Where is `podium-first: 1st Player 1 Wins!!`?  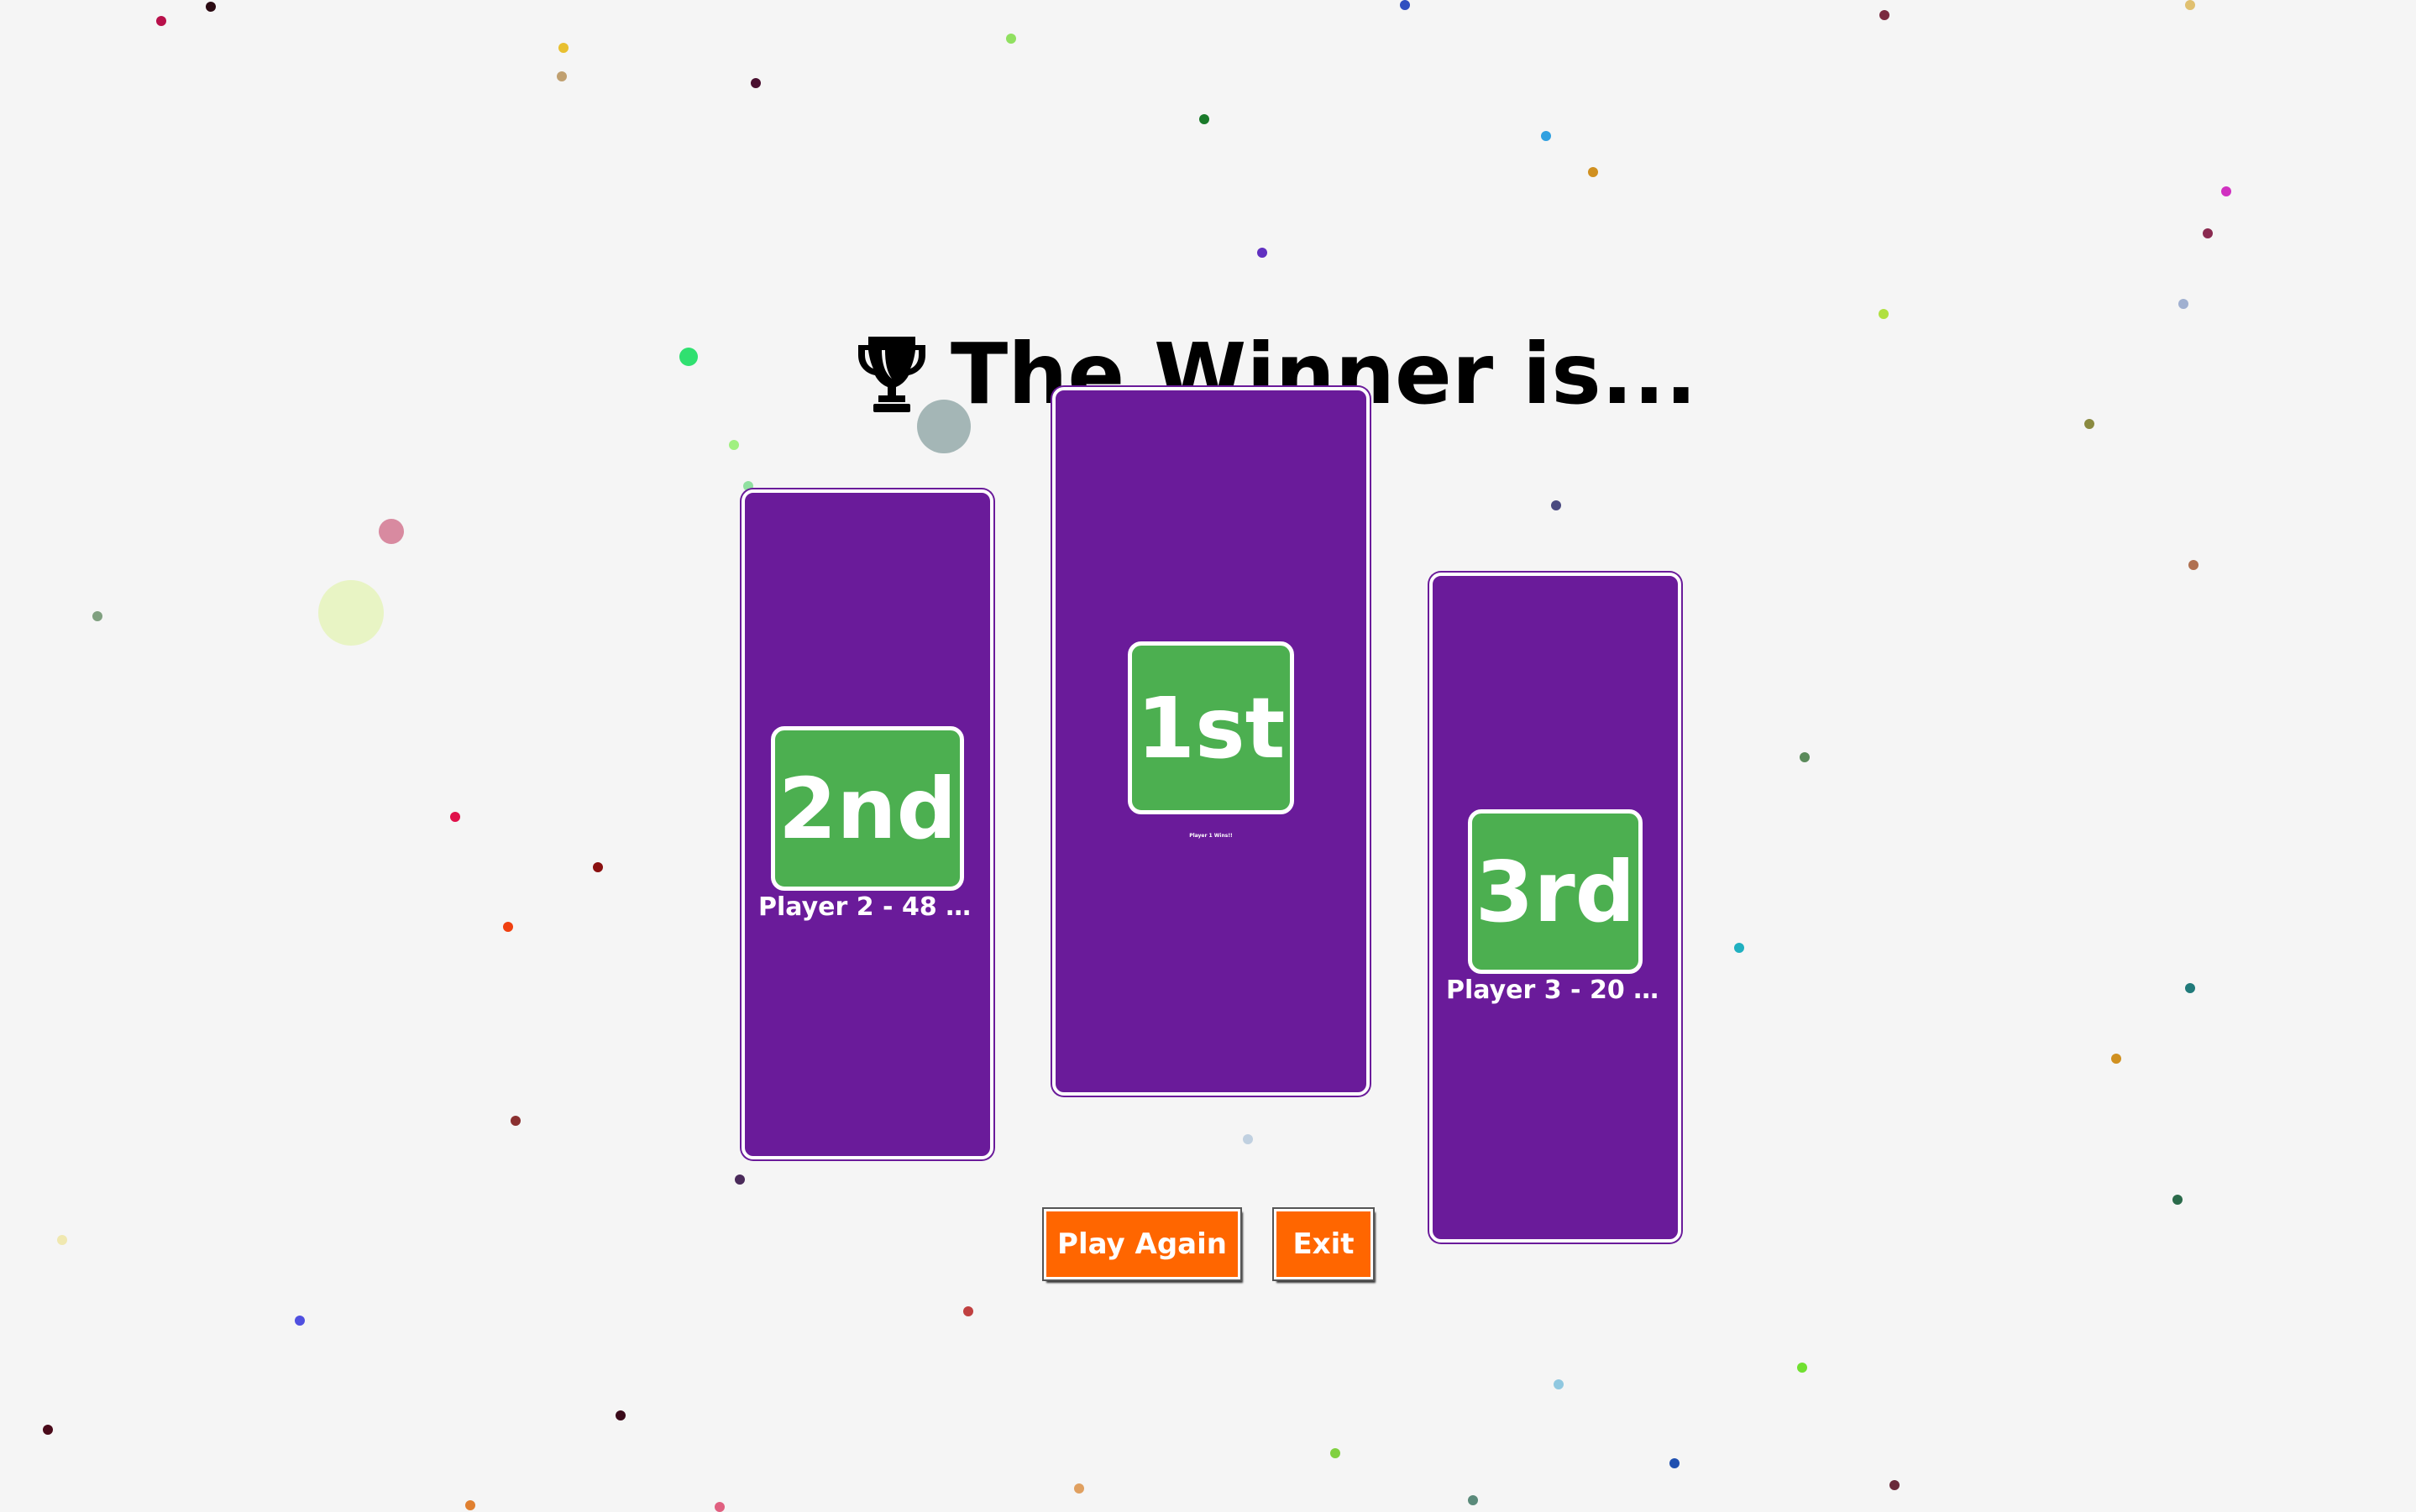
podium-first: 1st Player 1 Wins!! is located at coordinates (1211, 741).